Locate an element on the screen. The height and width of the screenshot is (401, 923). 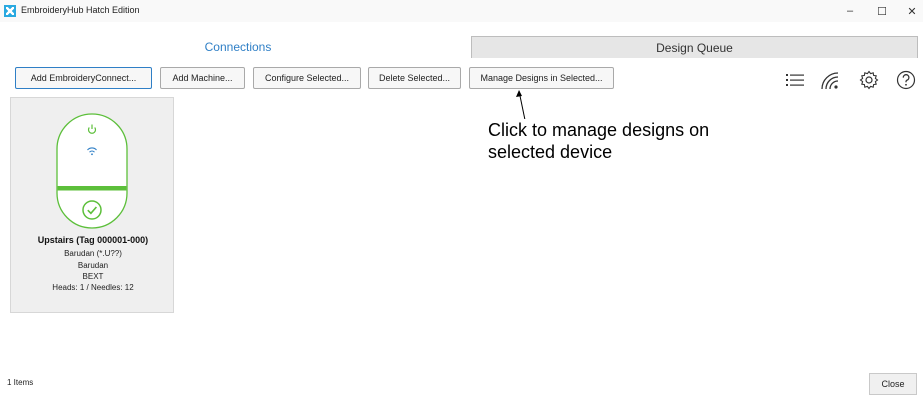
status-check-icon is located at coordinates (92, 210).